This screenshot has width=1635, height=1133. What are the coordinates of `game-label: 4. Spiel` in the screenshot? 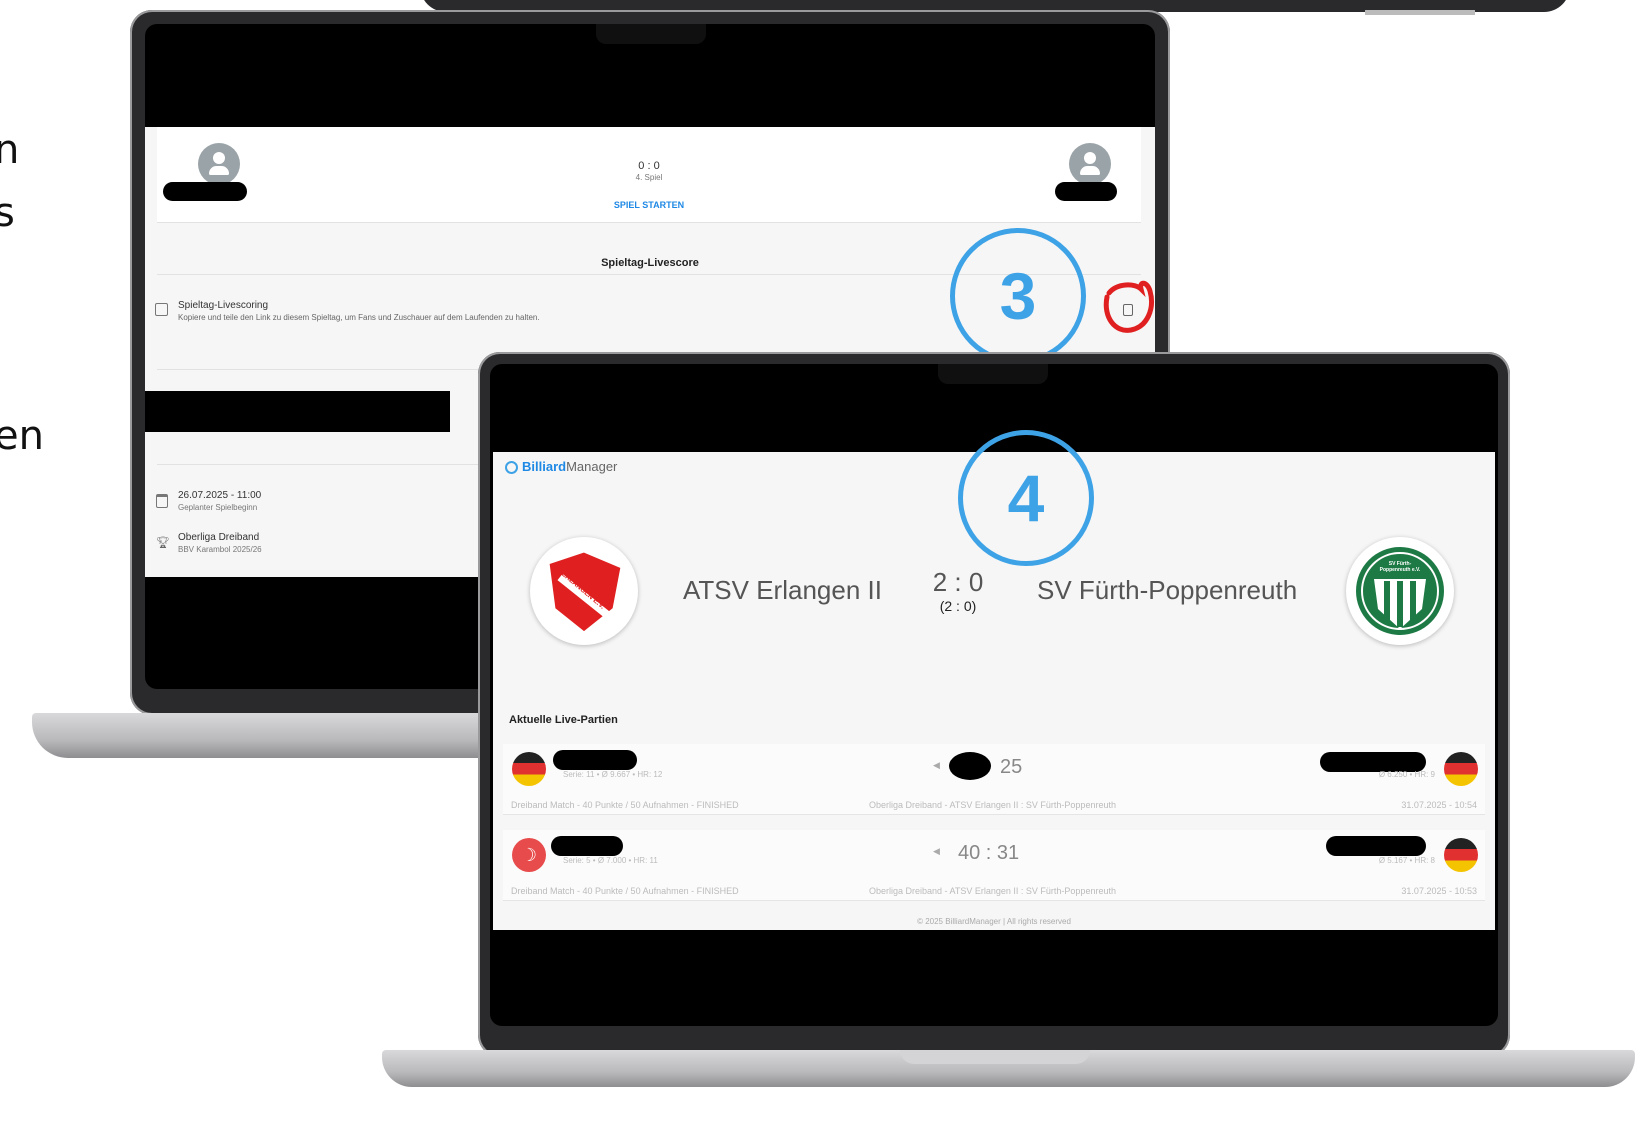 It's located at (649, 177).